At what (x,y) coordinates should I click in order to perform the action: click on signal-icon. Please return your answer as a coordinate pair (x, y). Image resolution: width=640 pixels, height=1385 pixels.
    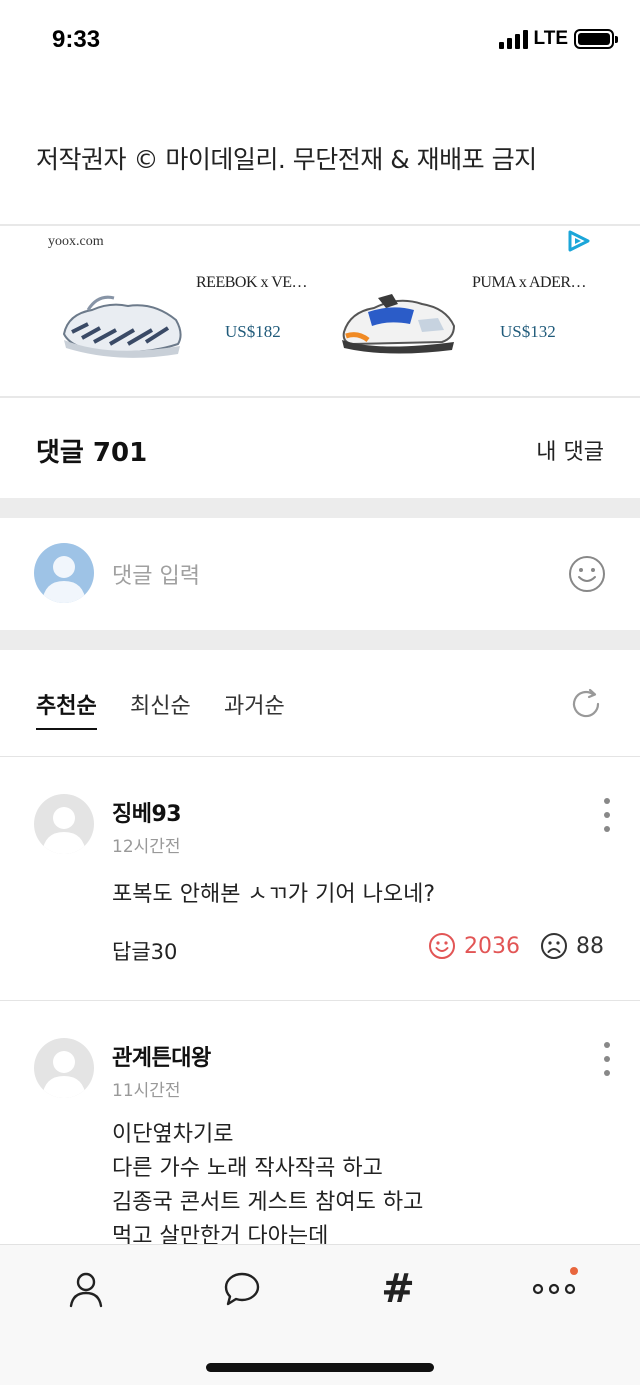
    Looking at the image, I should click on (513, 39).